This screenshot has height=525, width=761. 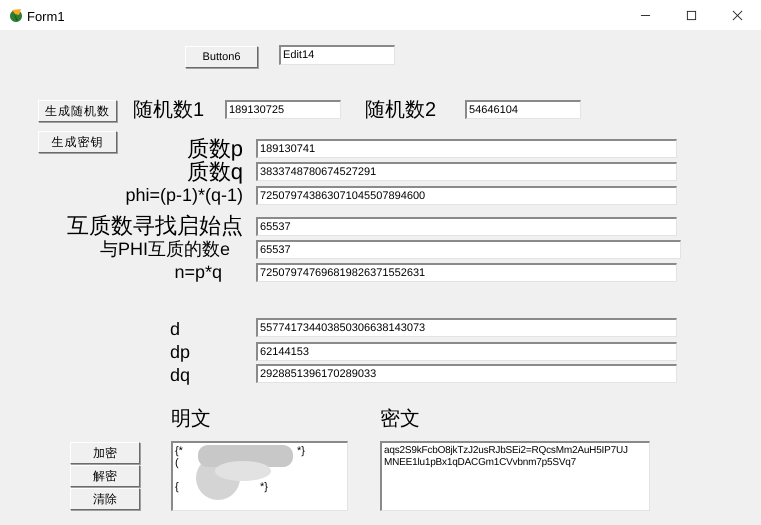 I want to click on field-label: 互质数寻找启始点, so click(x=155, y=226).